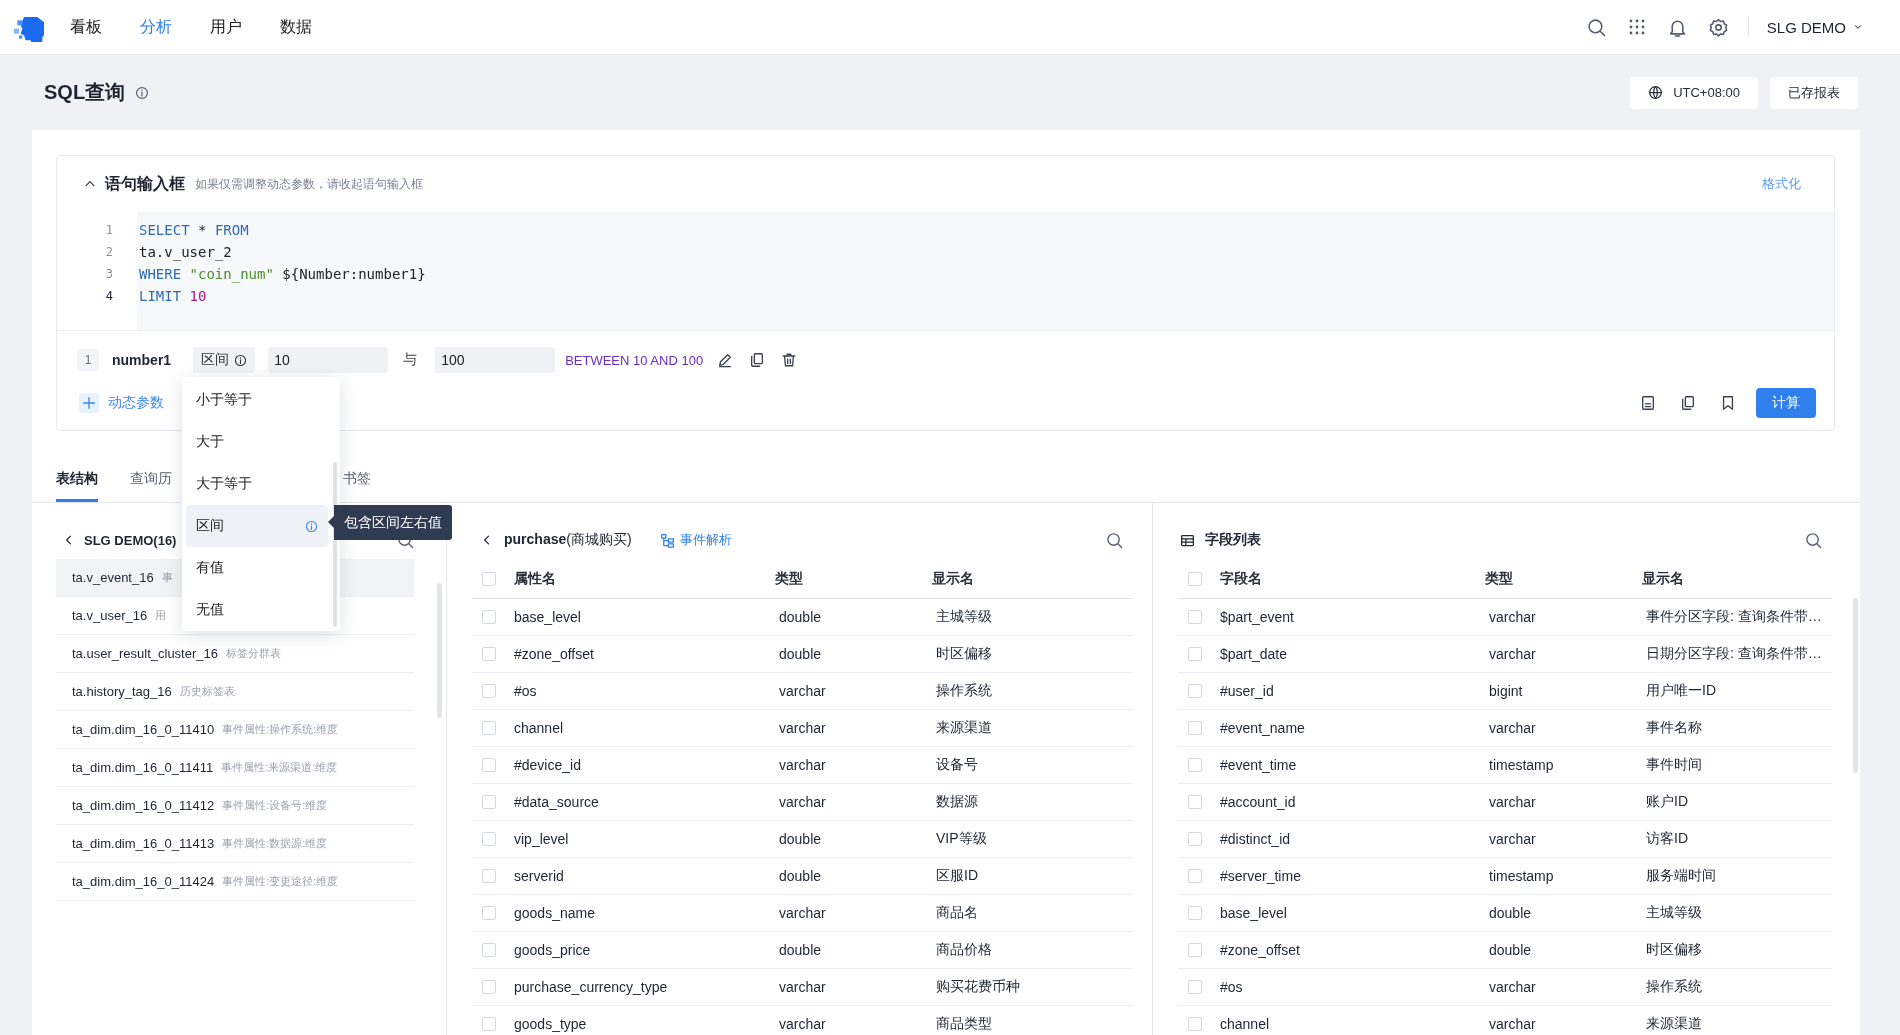 This screenshot has height=1035, width=1900. Describe the element at coordinates (108, 296) in the screenshot. I see `line-number: 4` at that location.